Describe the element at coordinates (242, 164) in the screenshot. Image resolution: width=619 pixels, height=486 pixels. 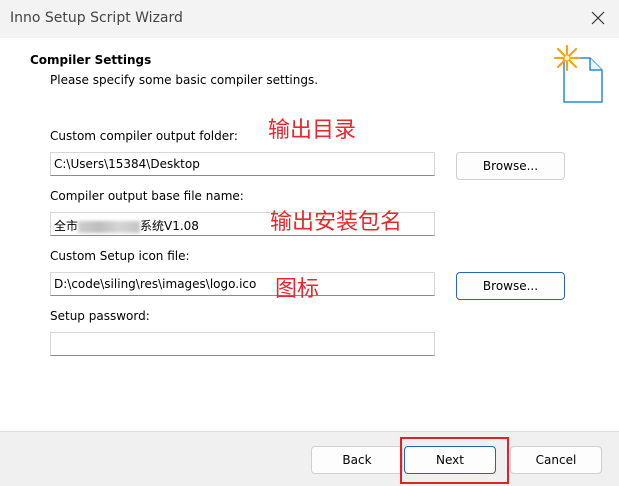
I see `output-folder-input: C:\Users\15384\Desktop` at that location.